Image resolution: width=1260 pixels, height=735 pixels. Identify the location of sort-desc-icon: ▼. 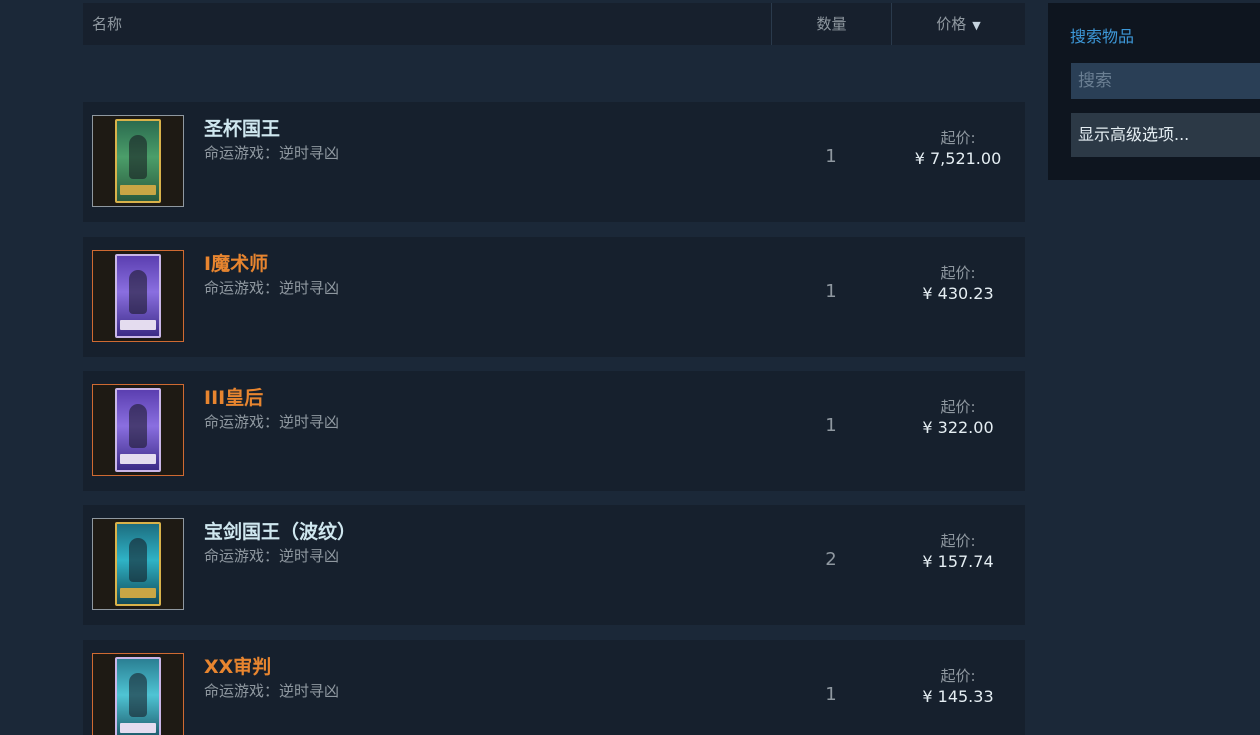
(976, 25).